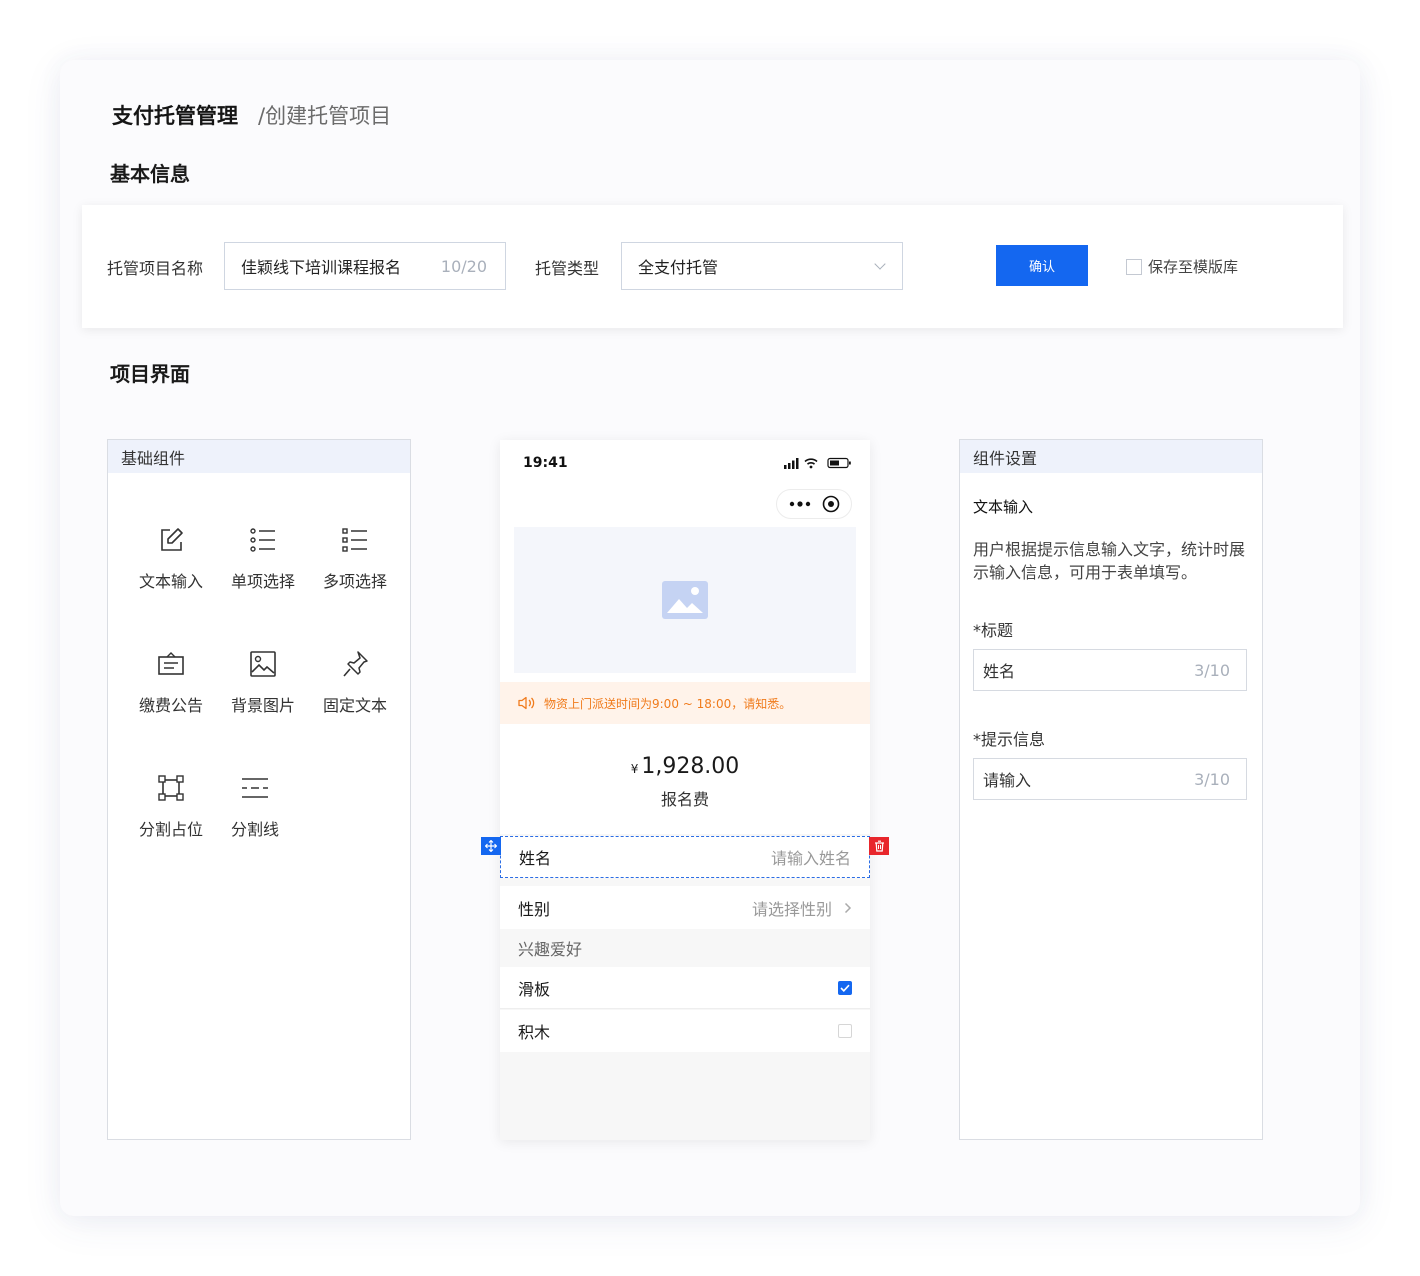 This screenshot has width=1420, height=1276. I want to click on multi-choice-list-icon, so click(354, 540).